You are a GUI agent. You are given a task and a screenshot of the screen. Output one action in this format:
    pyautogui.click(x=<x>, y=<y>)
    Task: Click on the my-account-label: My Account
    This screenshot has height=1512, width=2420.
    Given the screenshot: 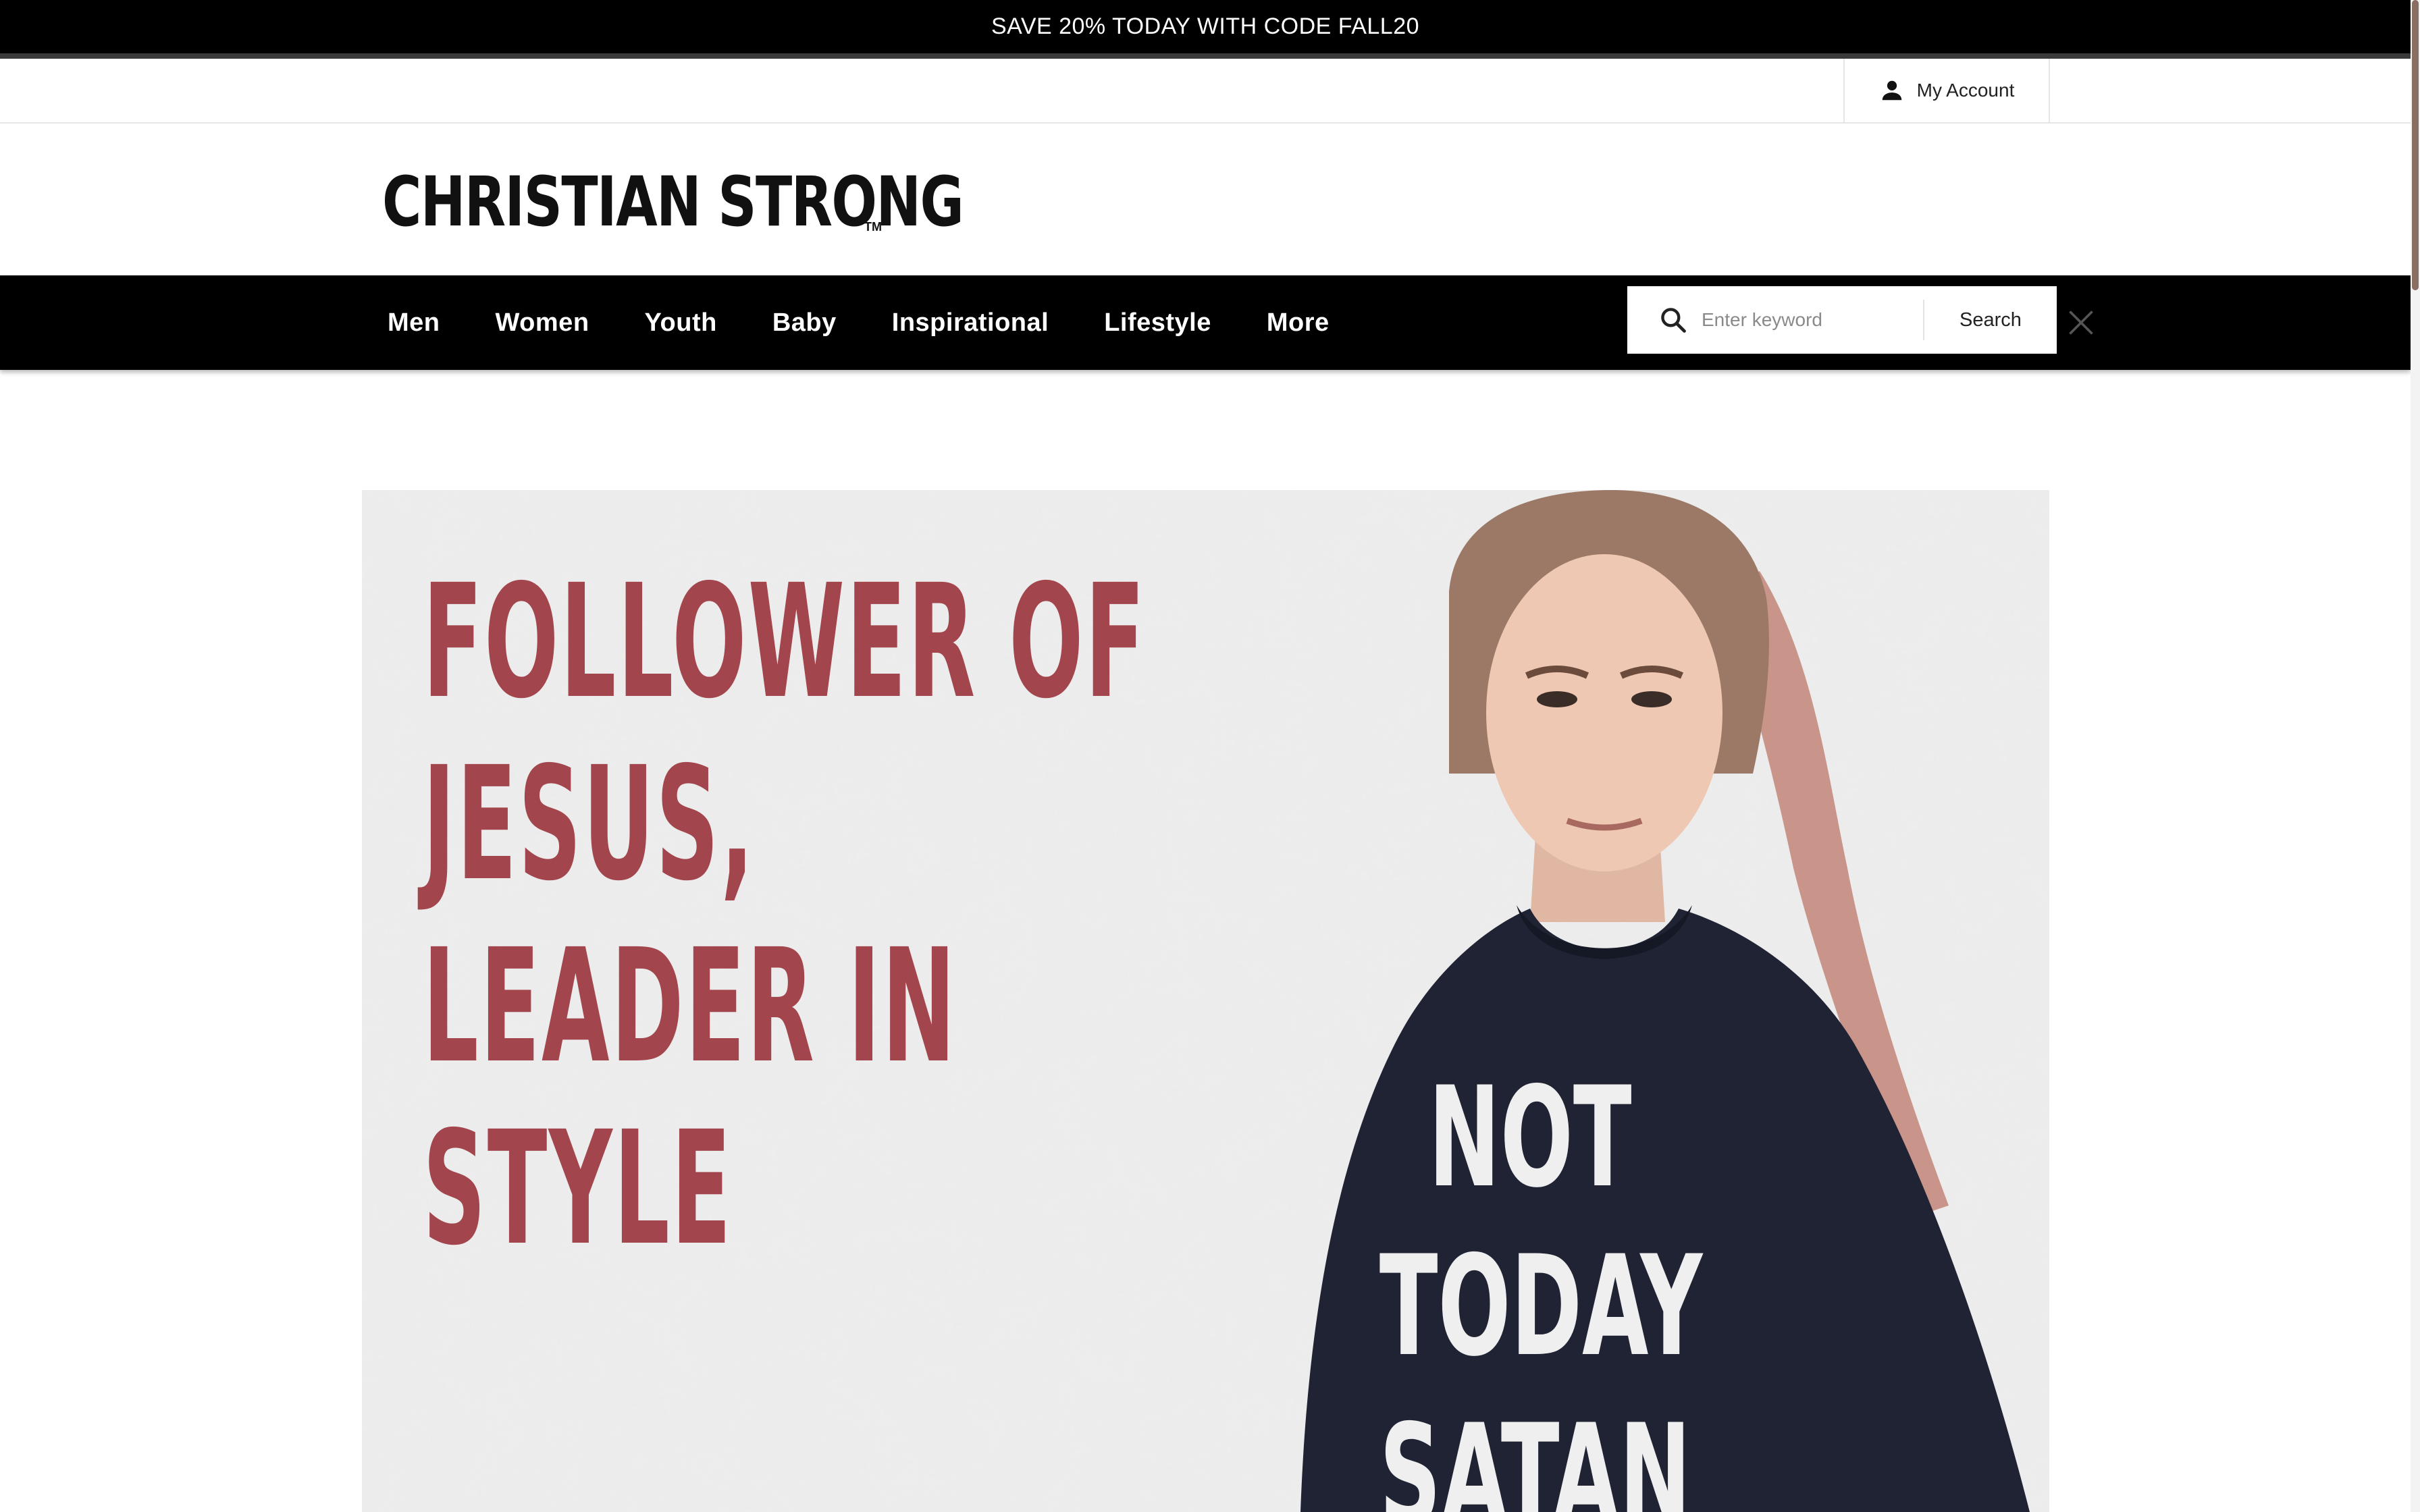 What is the action you would take?
    pyautogui.click(x=1965, y=91)
    